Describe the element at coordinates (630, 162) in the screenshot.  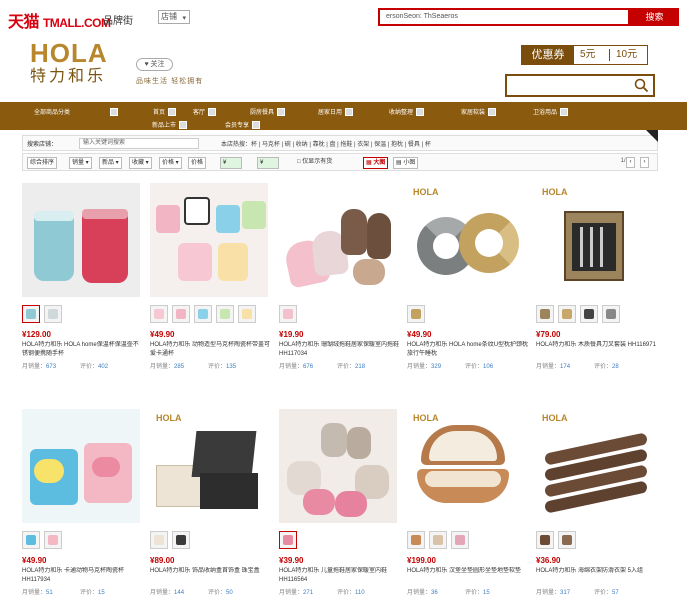
I see `prev-page-button: ‹` at that location.